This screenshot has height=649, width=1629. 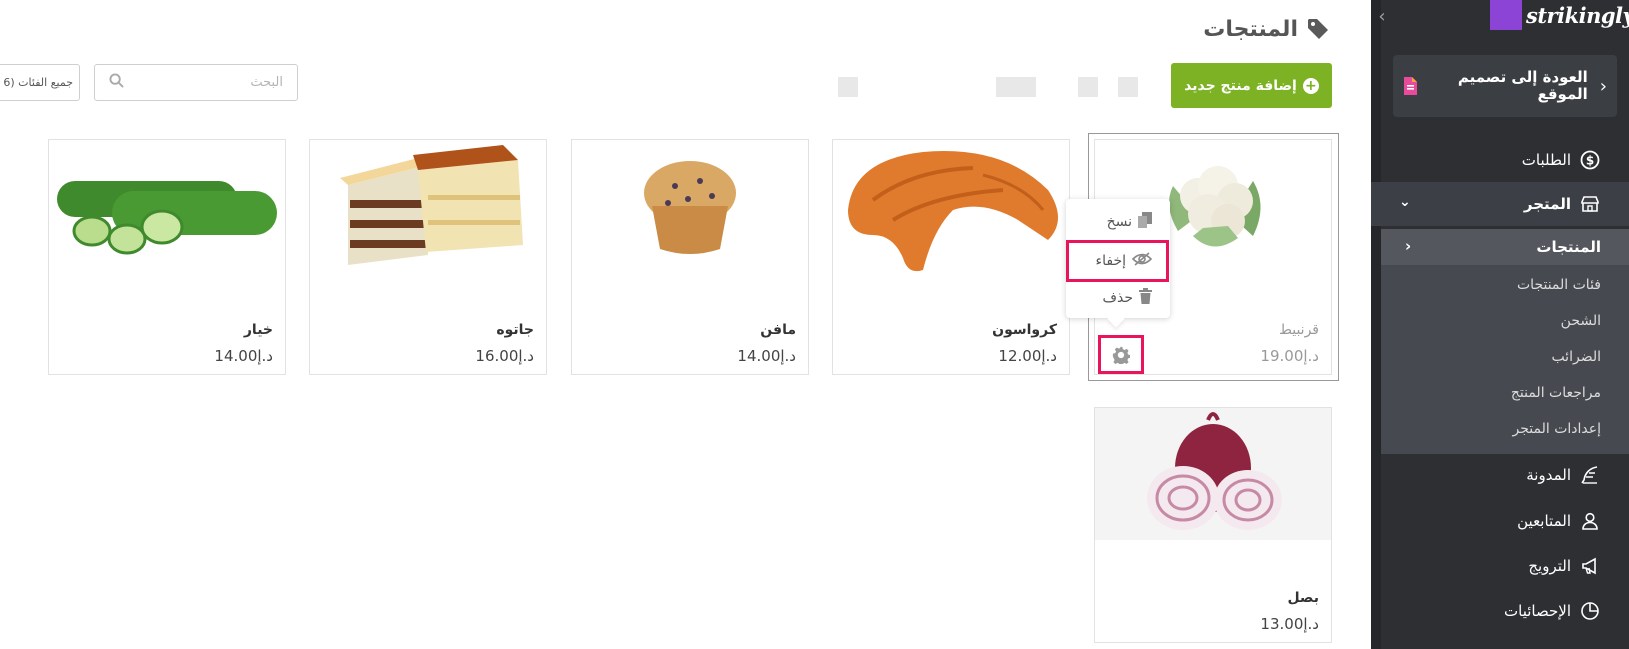 What do you see at coordinates (1213, 474) in the screenshot?
I see `product-image-onion` at bounding box center [1213, 474].